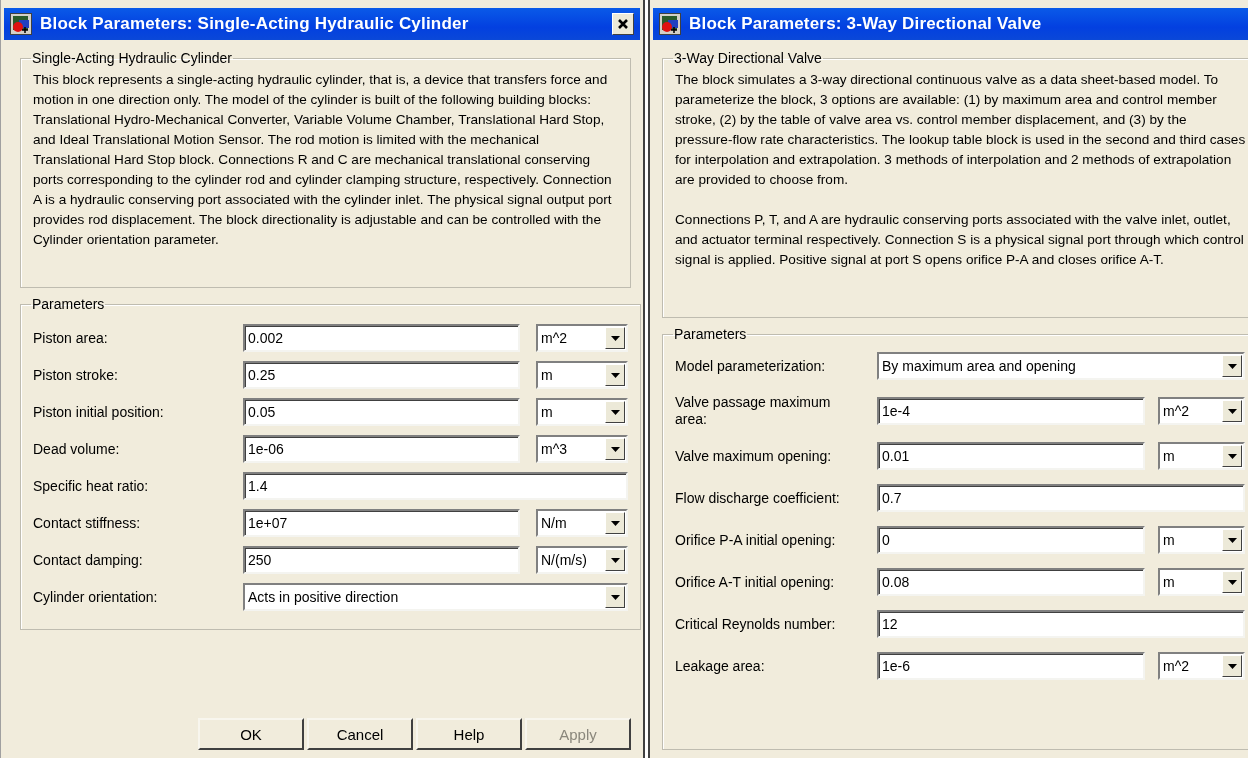  Describe the element at coordinates (582, 560) in the screenshot. I see `unit-dropdown: N/(m/s)` at that location.